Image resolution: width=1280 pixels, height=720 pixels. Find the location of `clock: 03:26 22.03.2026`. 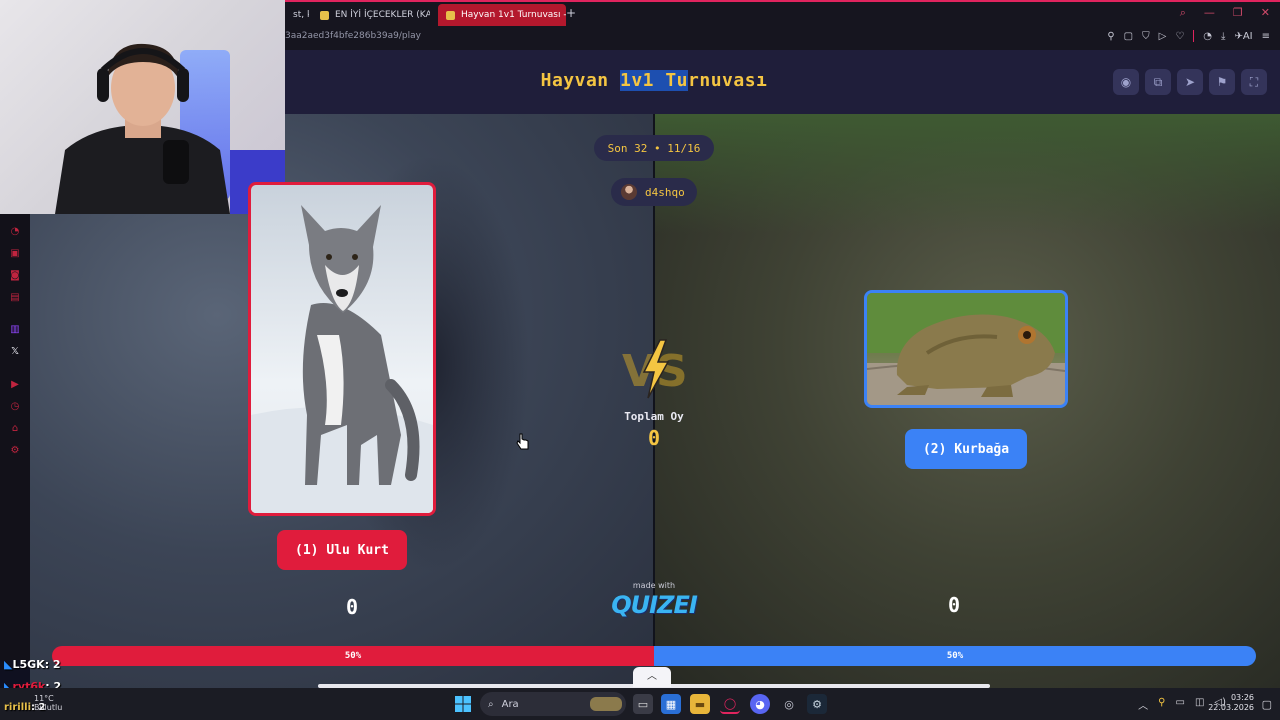

clock: 03:26 22.03.2026 is located at coordinates (1231, 703).